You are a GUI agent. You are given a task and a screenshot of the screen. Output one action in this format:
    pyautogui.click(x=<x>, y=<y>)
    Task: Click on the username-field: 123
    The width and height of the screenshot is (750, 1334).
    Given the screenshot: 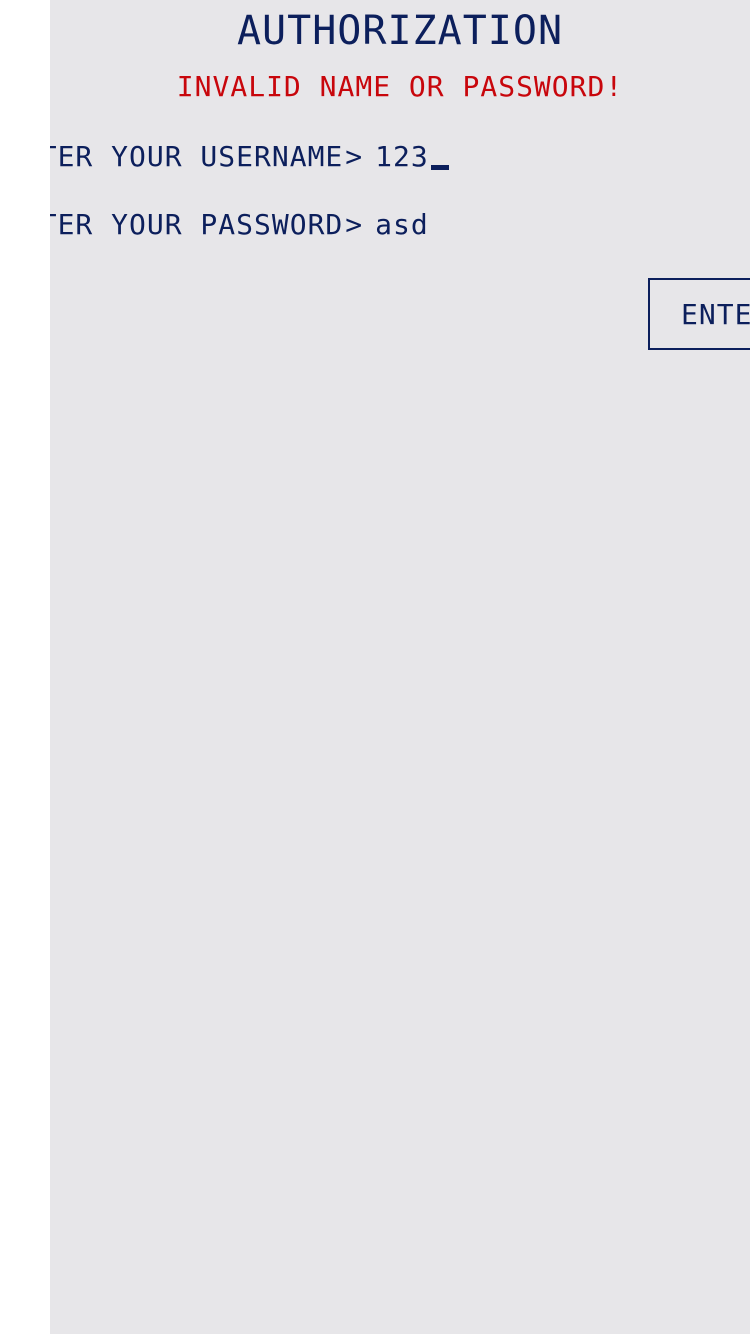 What is the action you would take?
    pyautogui.click(x=562, y=156)
    